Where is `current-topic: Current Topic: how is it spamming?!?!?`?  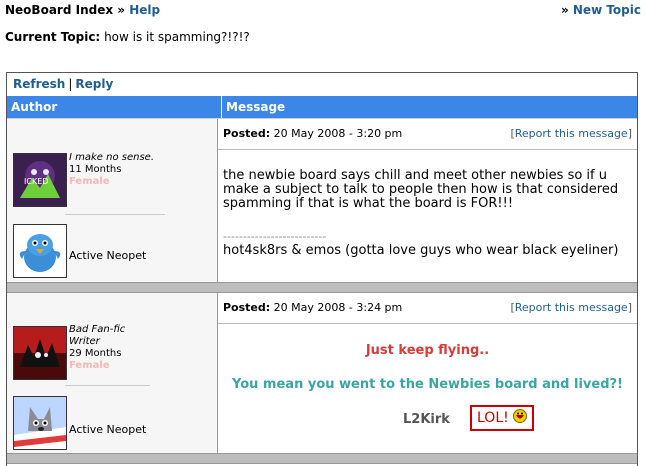
current-topic: Current Topic: how is it spamming?!?!? is located at coordinates (127, 37).